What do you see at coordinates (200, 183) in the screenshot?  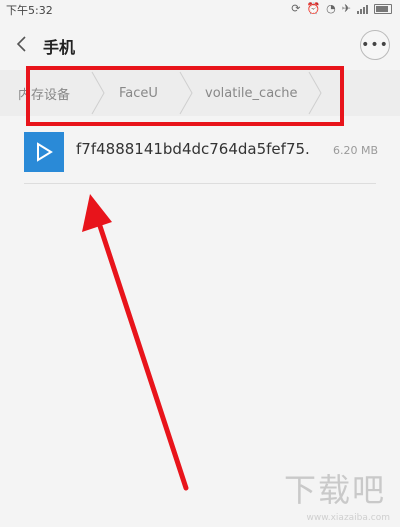 I see `row-divider` at bounding box center [200, 183].